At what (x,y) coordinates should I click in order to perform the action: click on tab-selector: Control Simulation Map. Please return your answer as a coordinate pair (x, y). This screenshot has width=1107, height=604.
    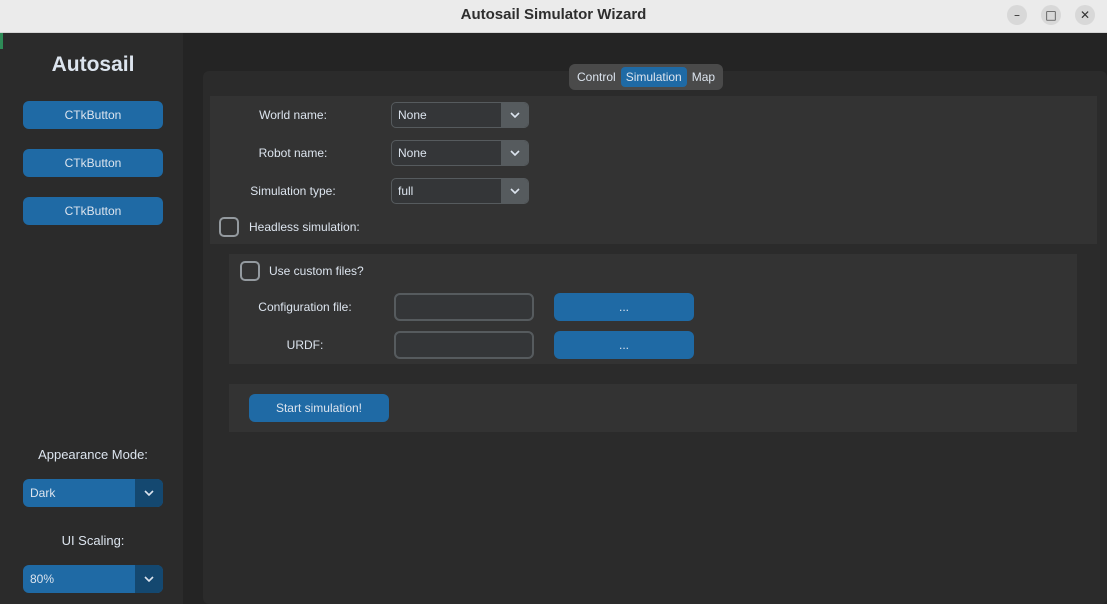
    Looking at the image, I should click on (646, 77).